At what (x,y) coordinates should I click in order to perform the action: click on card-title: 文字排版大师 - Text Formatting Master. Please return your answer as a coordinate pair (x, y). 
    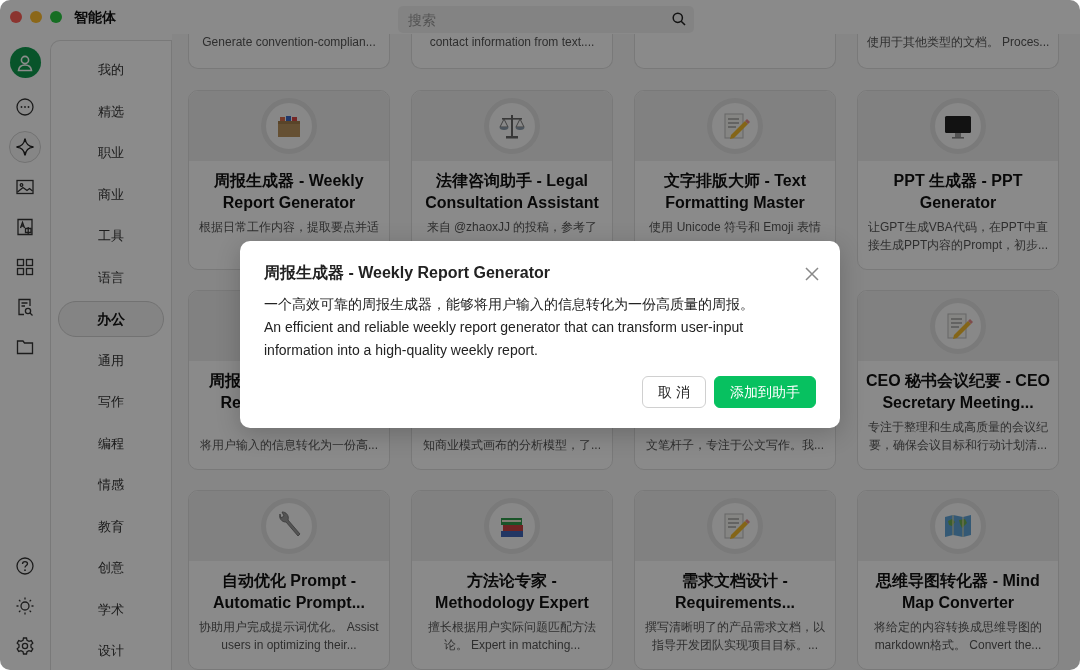
    Looking at the image, I should click on (735, 192).